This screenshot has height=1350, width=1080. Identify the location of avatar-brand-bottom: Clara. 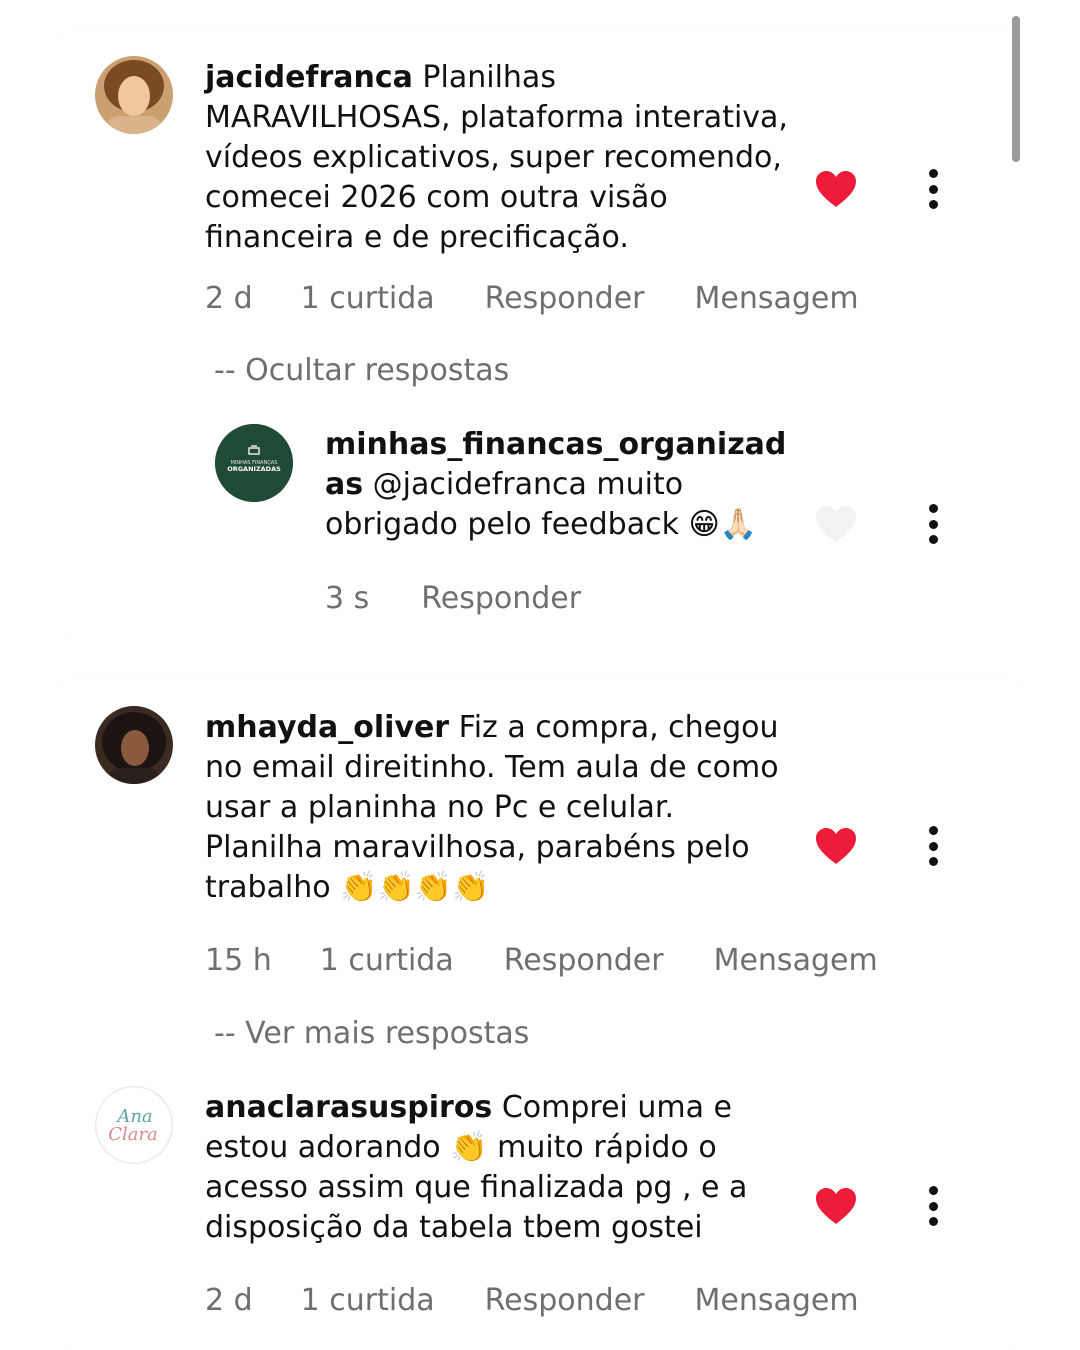
(133, 1134).